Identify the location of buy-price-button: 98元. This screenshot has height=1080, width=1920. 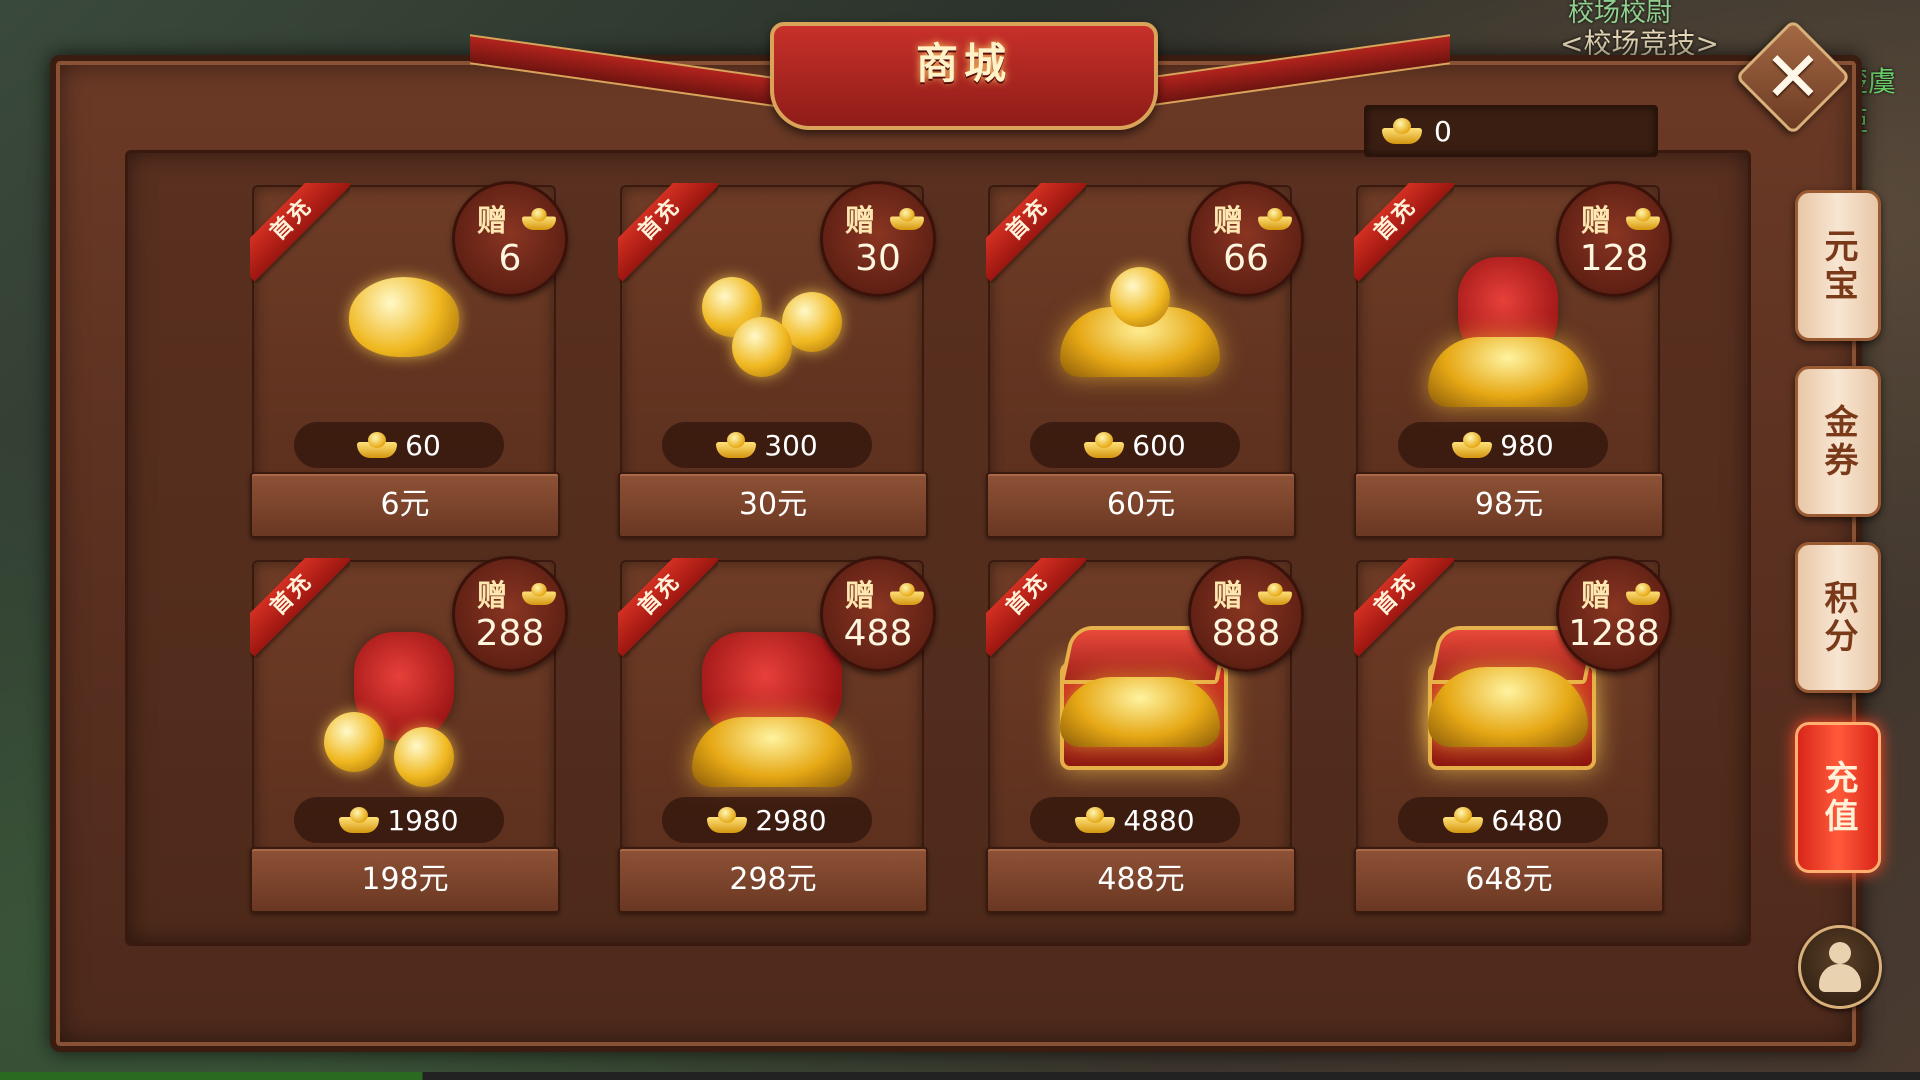
(1509, 505).